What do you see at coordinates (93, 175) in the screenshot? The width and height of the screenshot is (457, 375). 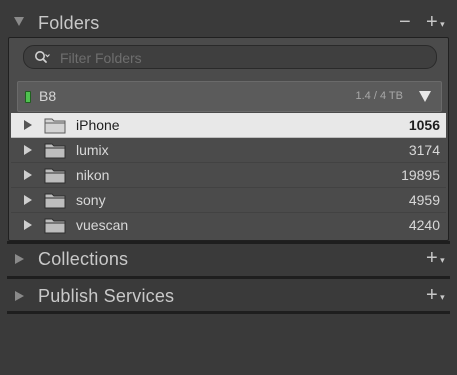 I see `folder-name: nikon` at bounding box center [93, 175].